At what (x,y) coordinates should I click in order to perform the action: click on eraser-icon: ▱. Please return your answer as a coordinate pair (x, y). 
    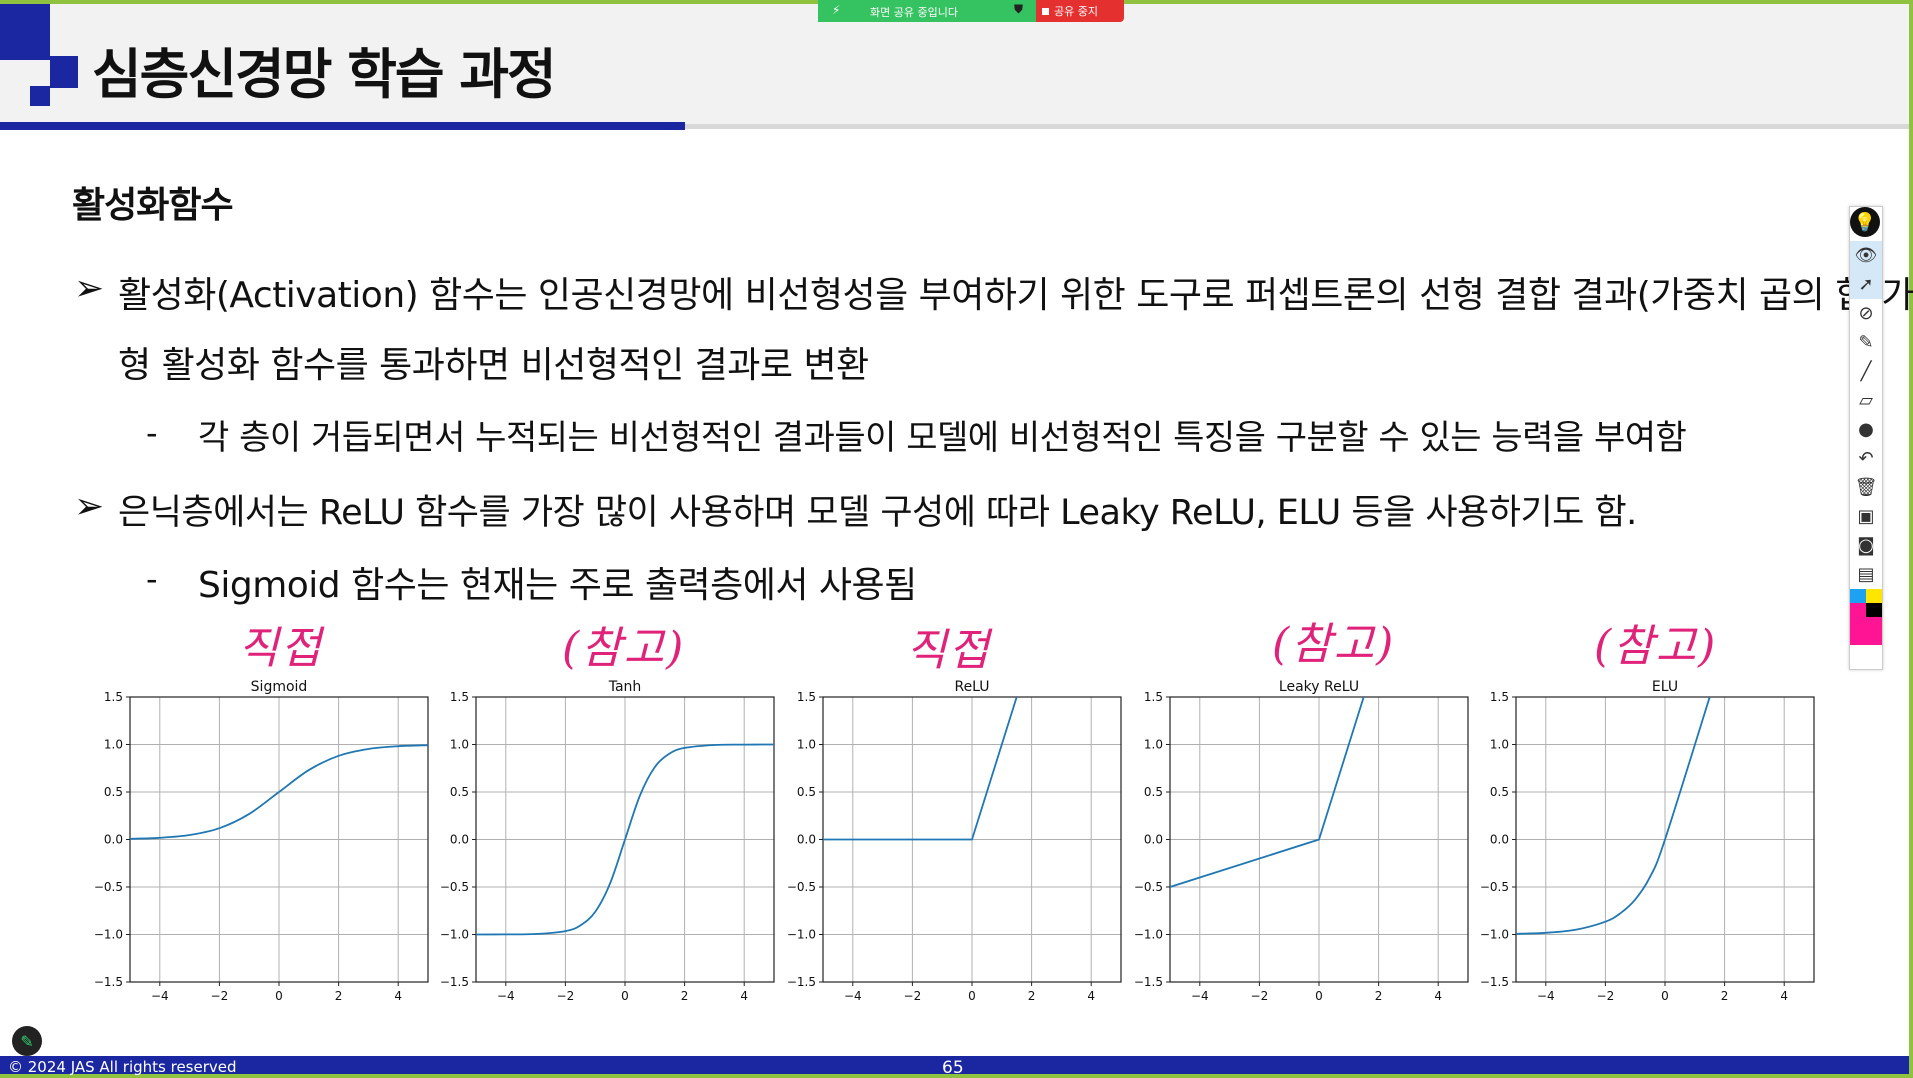
    Looking at the image, I should click on (1866, 400).